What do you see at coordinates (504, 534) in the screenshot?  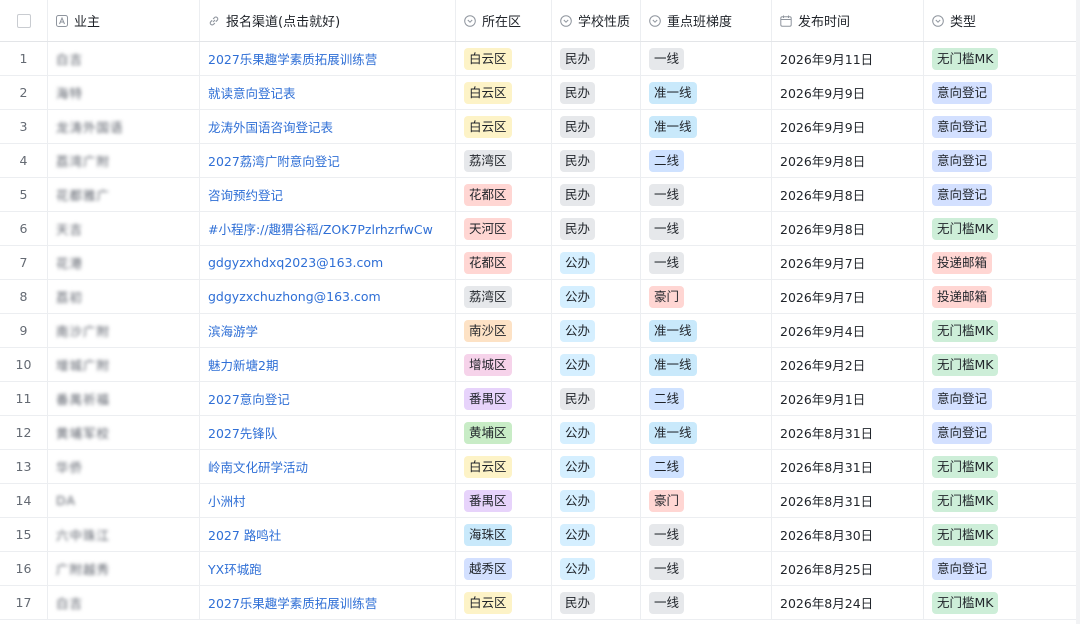 I see `district-cell: 海珠区` at bounding box center [504, 534].